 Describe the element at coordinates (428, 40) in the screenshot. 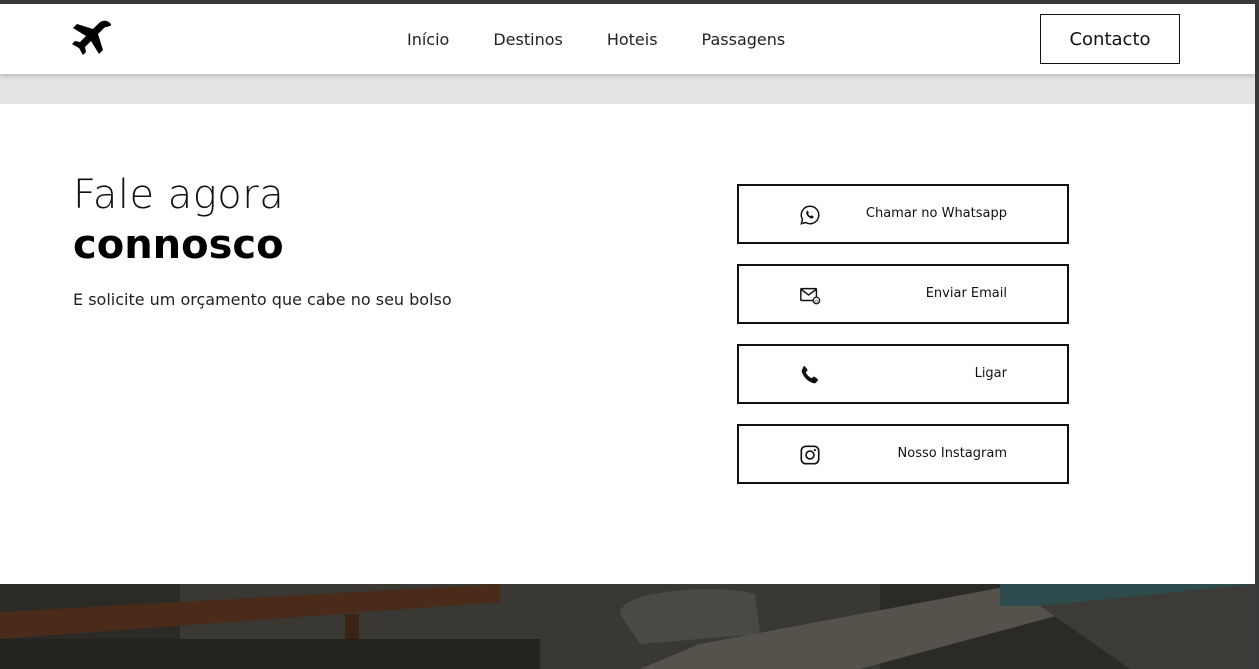

I see `nav-link-inicio: Início` at that location.